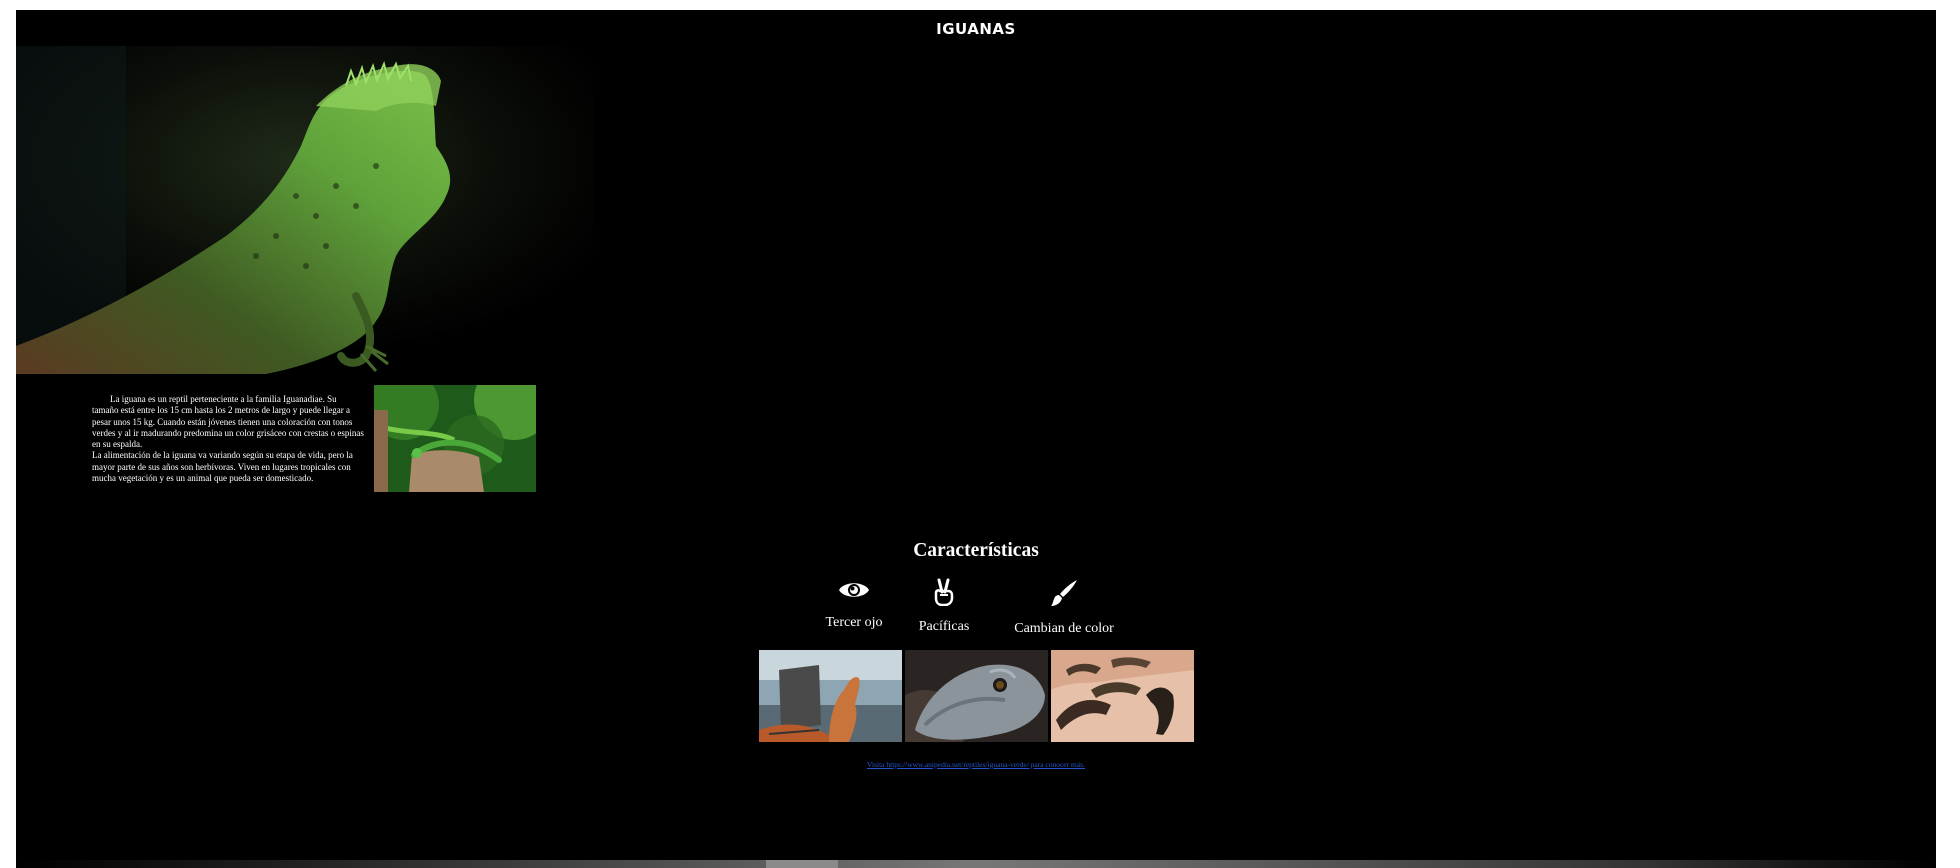 Image resolution: width=1960 pixels, height=868 pixels. I want to click on horizontal-scrollbar, so click(976, 864).